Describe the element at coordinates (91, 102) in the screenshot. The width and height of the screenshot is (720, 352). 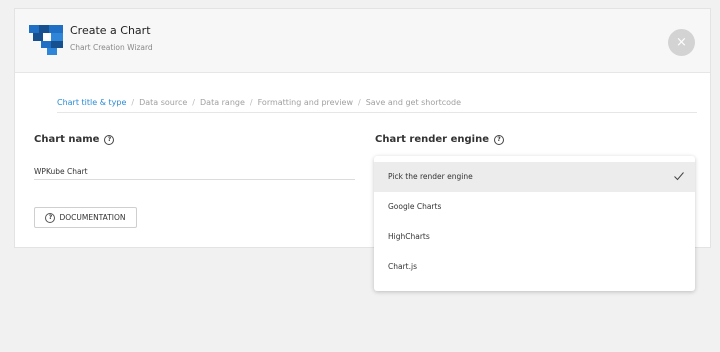
I see `step-chart-title-type: Chart title & type` at that location.